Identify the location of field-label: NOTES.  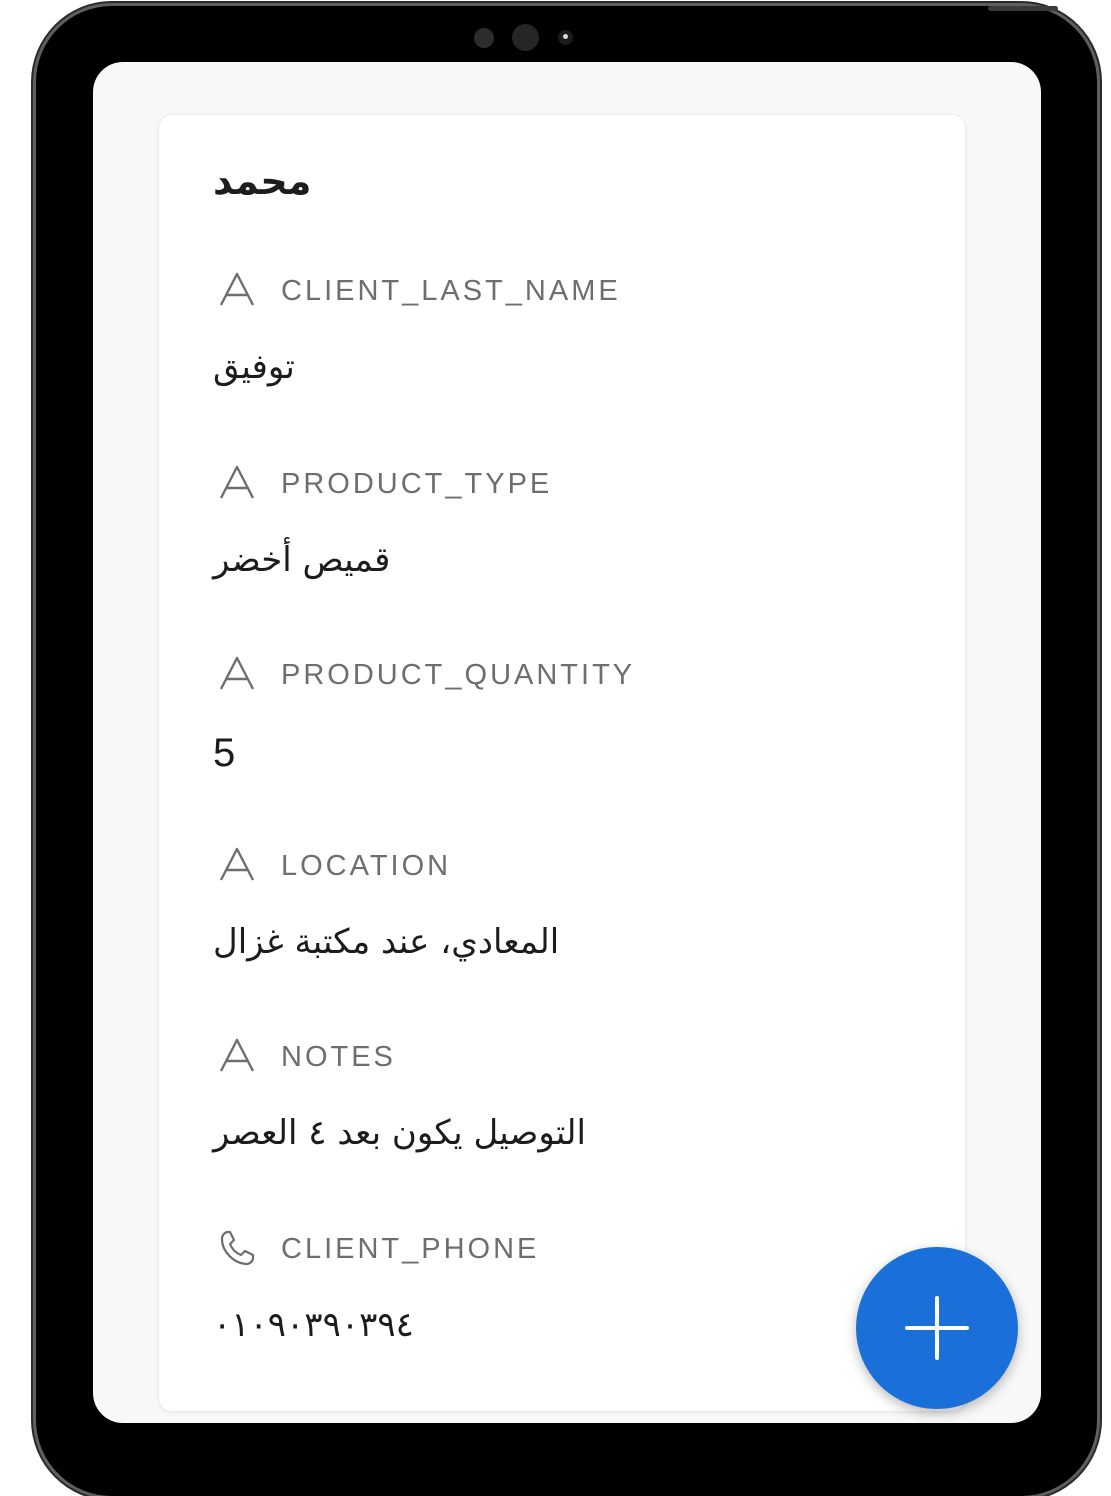
(338, 1057).